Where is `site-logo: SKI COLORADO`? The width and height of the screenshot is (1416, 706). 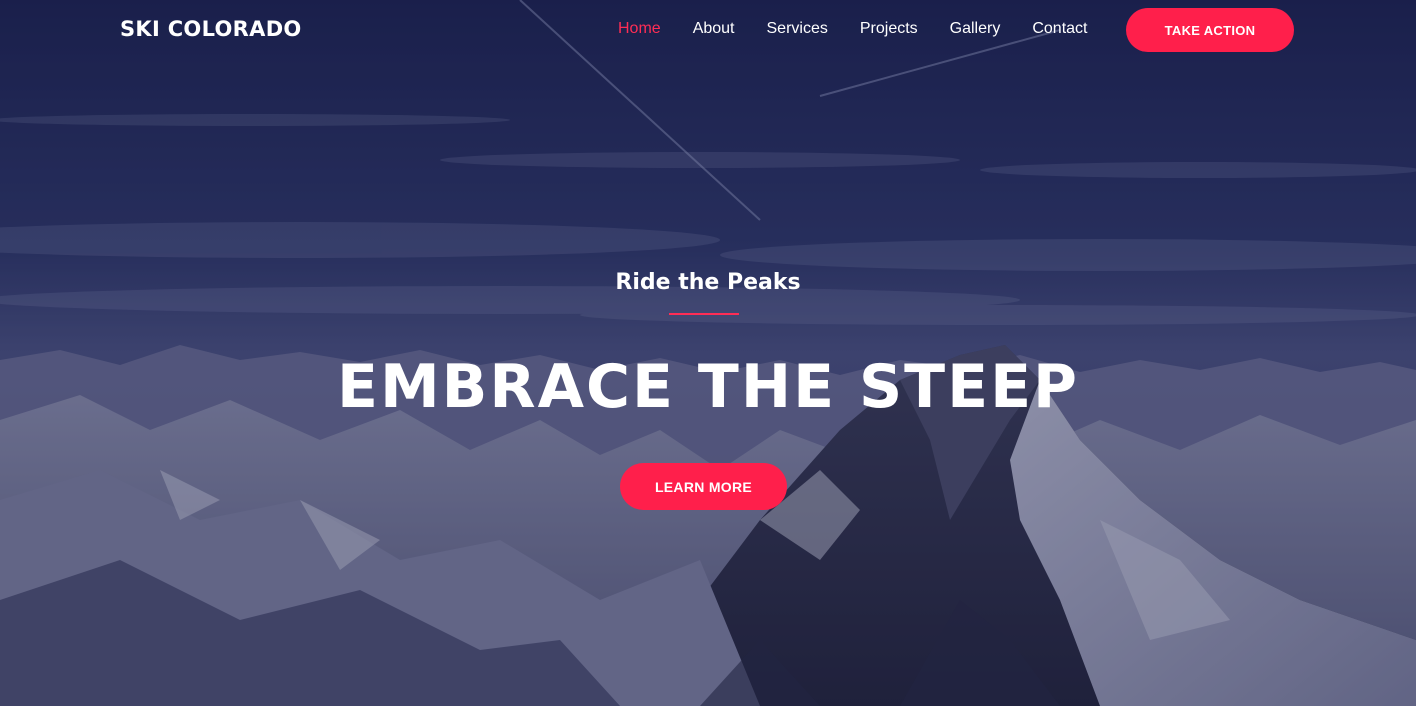 site-logo: SKI COLORADO is located at coordinates (211, 29).